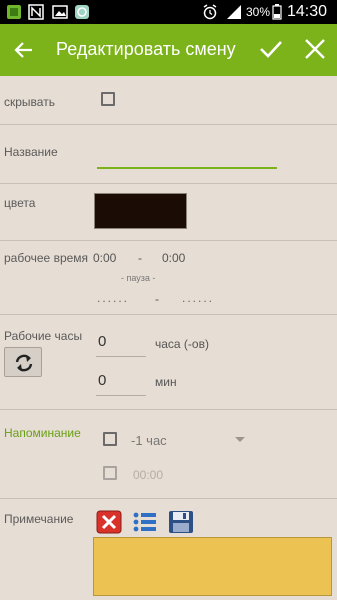 The image size is (337, 600). Describe the element at coordinates (109, 522) in the screenshot. I see `delete-icon` at that location.